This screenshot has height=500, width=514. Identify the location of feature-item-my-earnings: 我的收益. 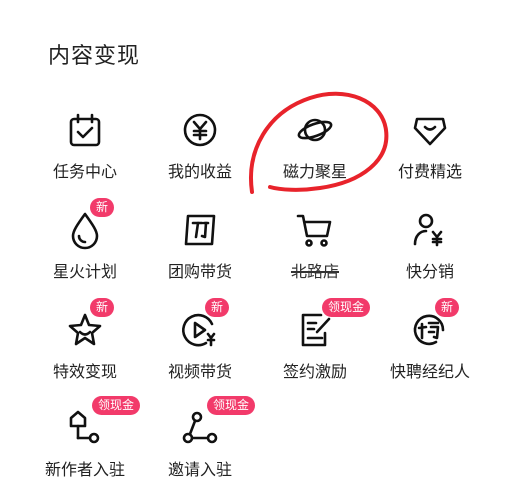
(200, 155).